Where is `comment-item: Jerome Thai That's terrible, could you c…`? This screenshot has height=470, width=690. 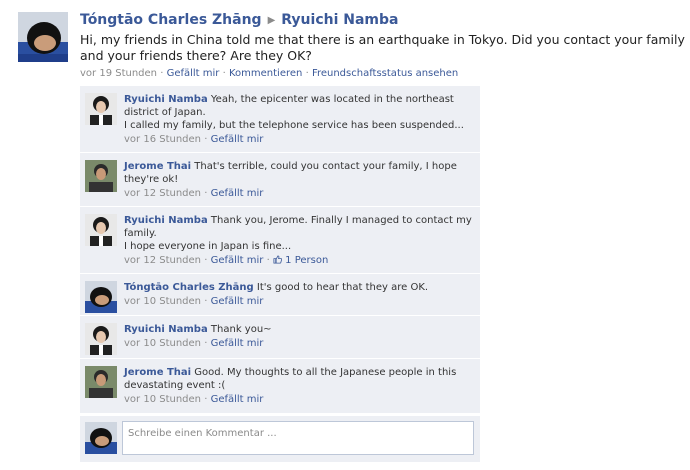
comment-item: Jerome Thai That's terrible, could you c… is located at coordinates (280, 180).